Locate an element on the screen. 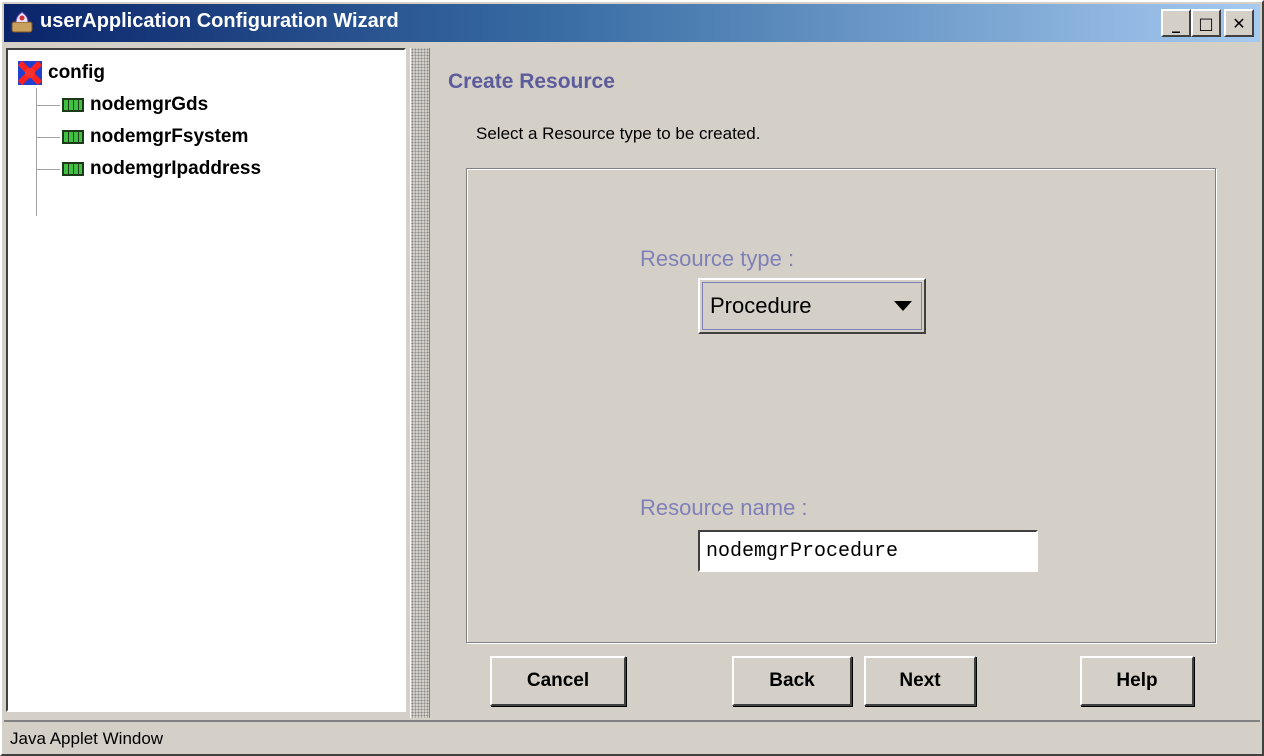 This screenshot has height=756, width=1264. status-text: Java Applet Window is located at coordinates (87, 738).